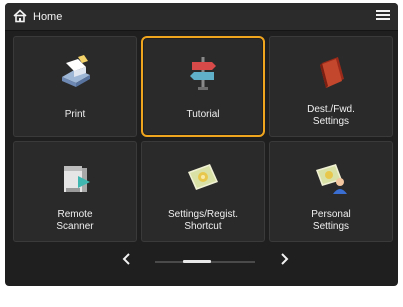 Image resolution: width=403 pixels, height=307 pixels. I want to click on personal-settings-icon, so click(331, 177).